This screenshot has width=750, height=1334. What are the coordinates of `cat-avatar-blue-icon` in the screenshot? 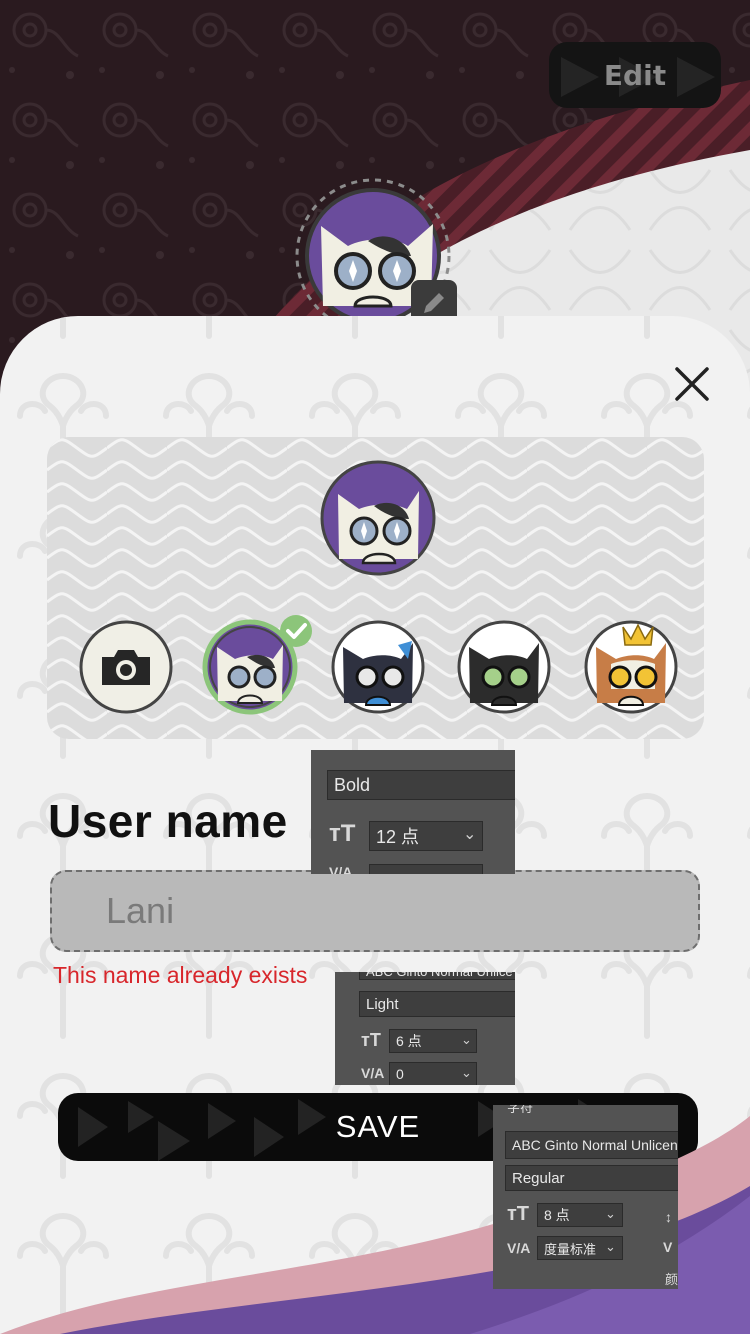 It's located at (378, 667).